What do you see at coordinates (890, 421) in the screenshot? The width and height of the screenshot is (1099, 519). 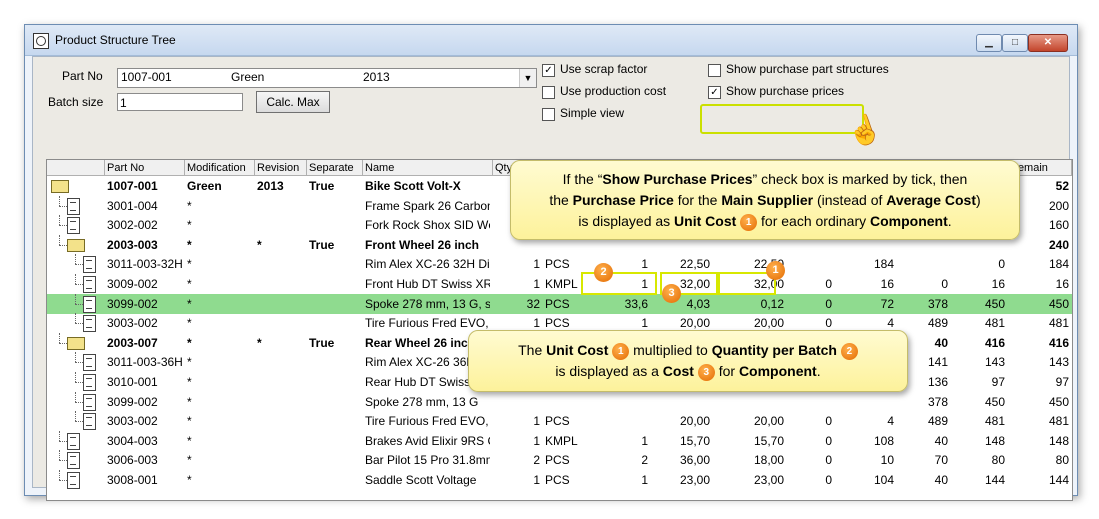 I see `cell-inv: 4` at bounding box center [890, 421].